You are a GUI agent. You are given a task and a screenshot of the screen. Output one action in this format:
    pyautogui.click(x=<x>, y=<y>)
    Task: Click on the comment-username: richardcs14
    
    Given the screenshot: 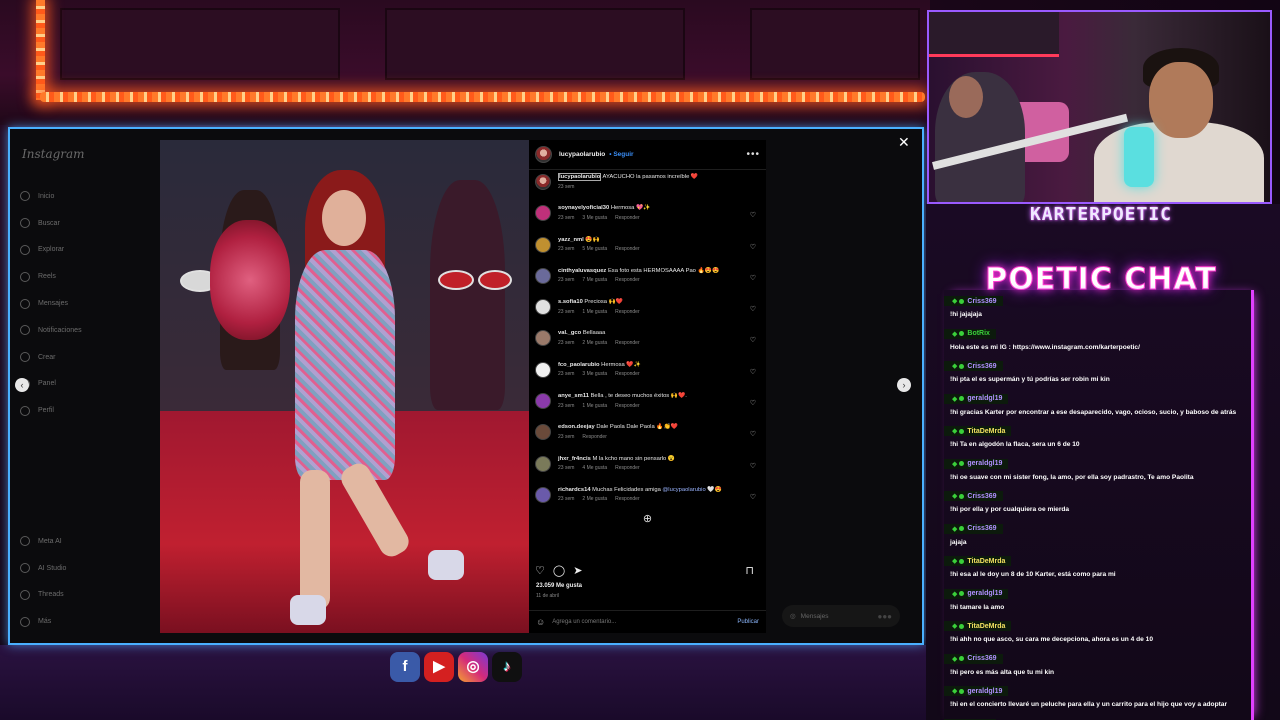 What is the action you would take?
    pyautogui.click(x=574, y=490)
    